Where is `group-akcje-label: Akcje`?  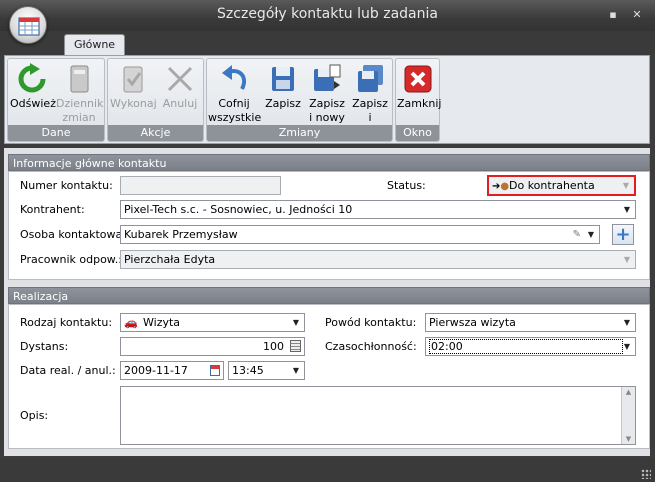 group-akcje-label: Akcje is located at coordinates (155, 133).